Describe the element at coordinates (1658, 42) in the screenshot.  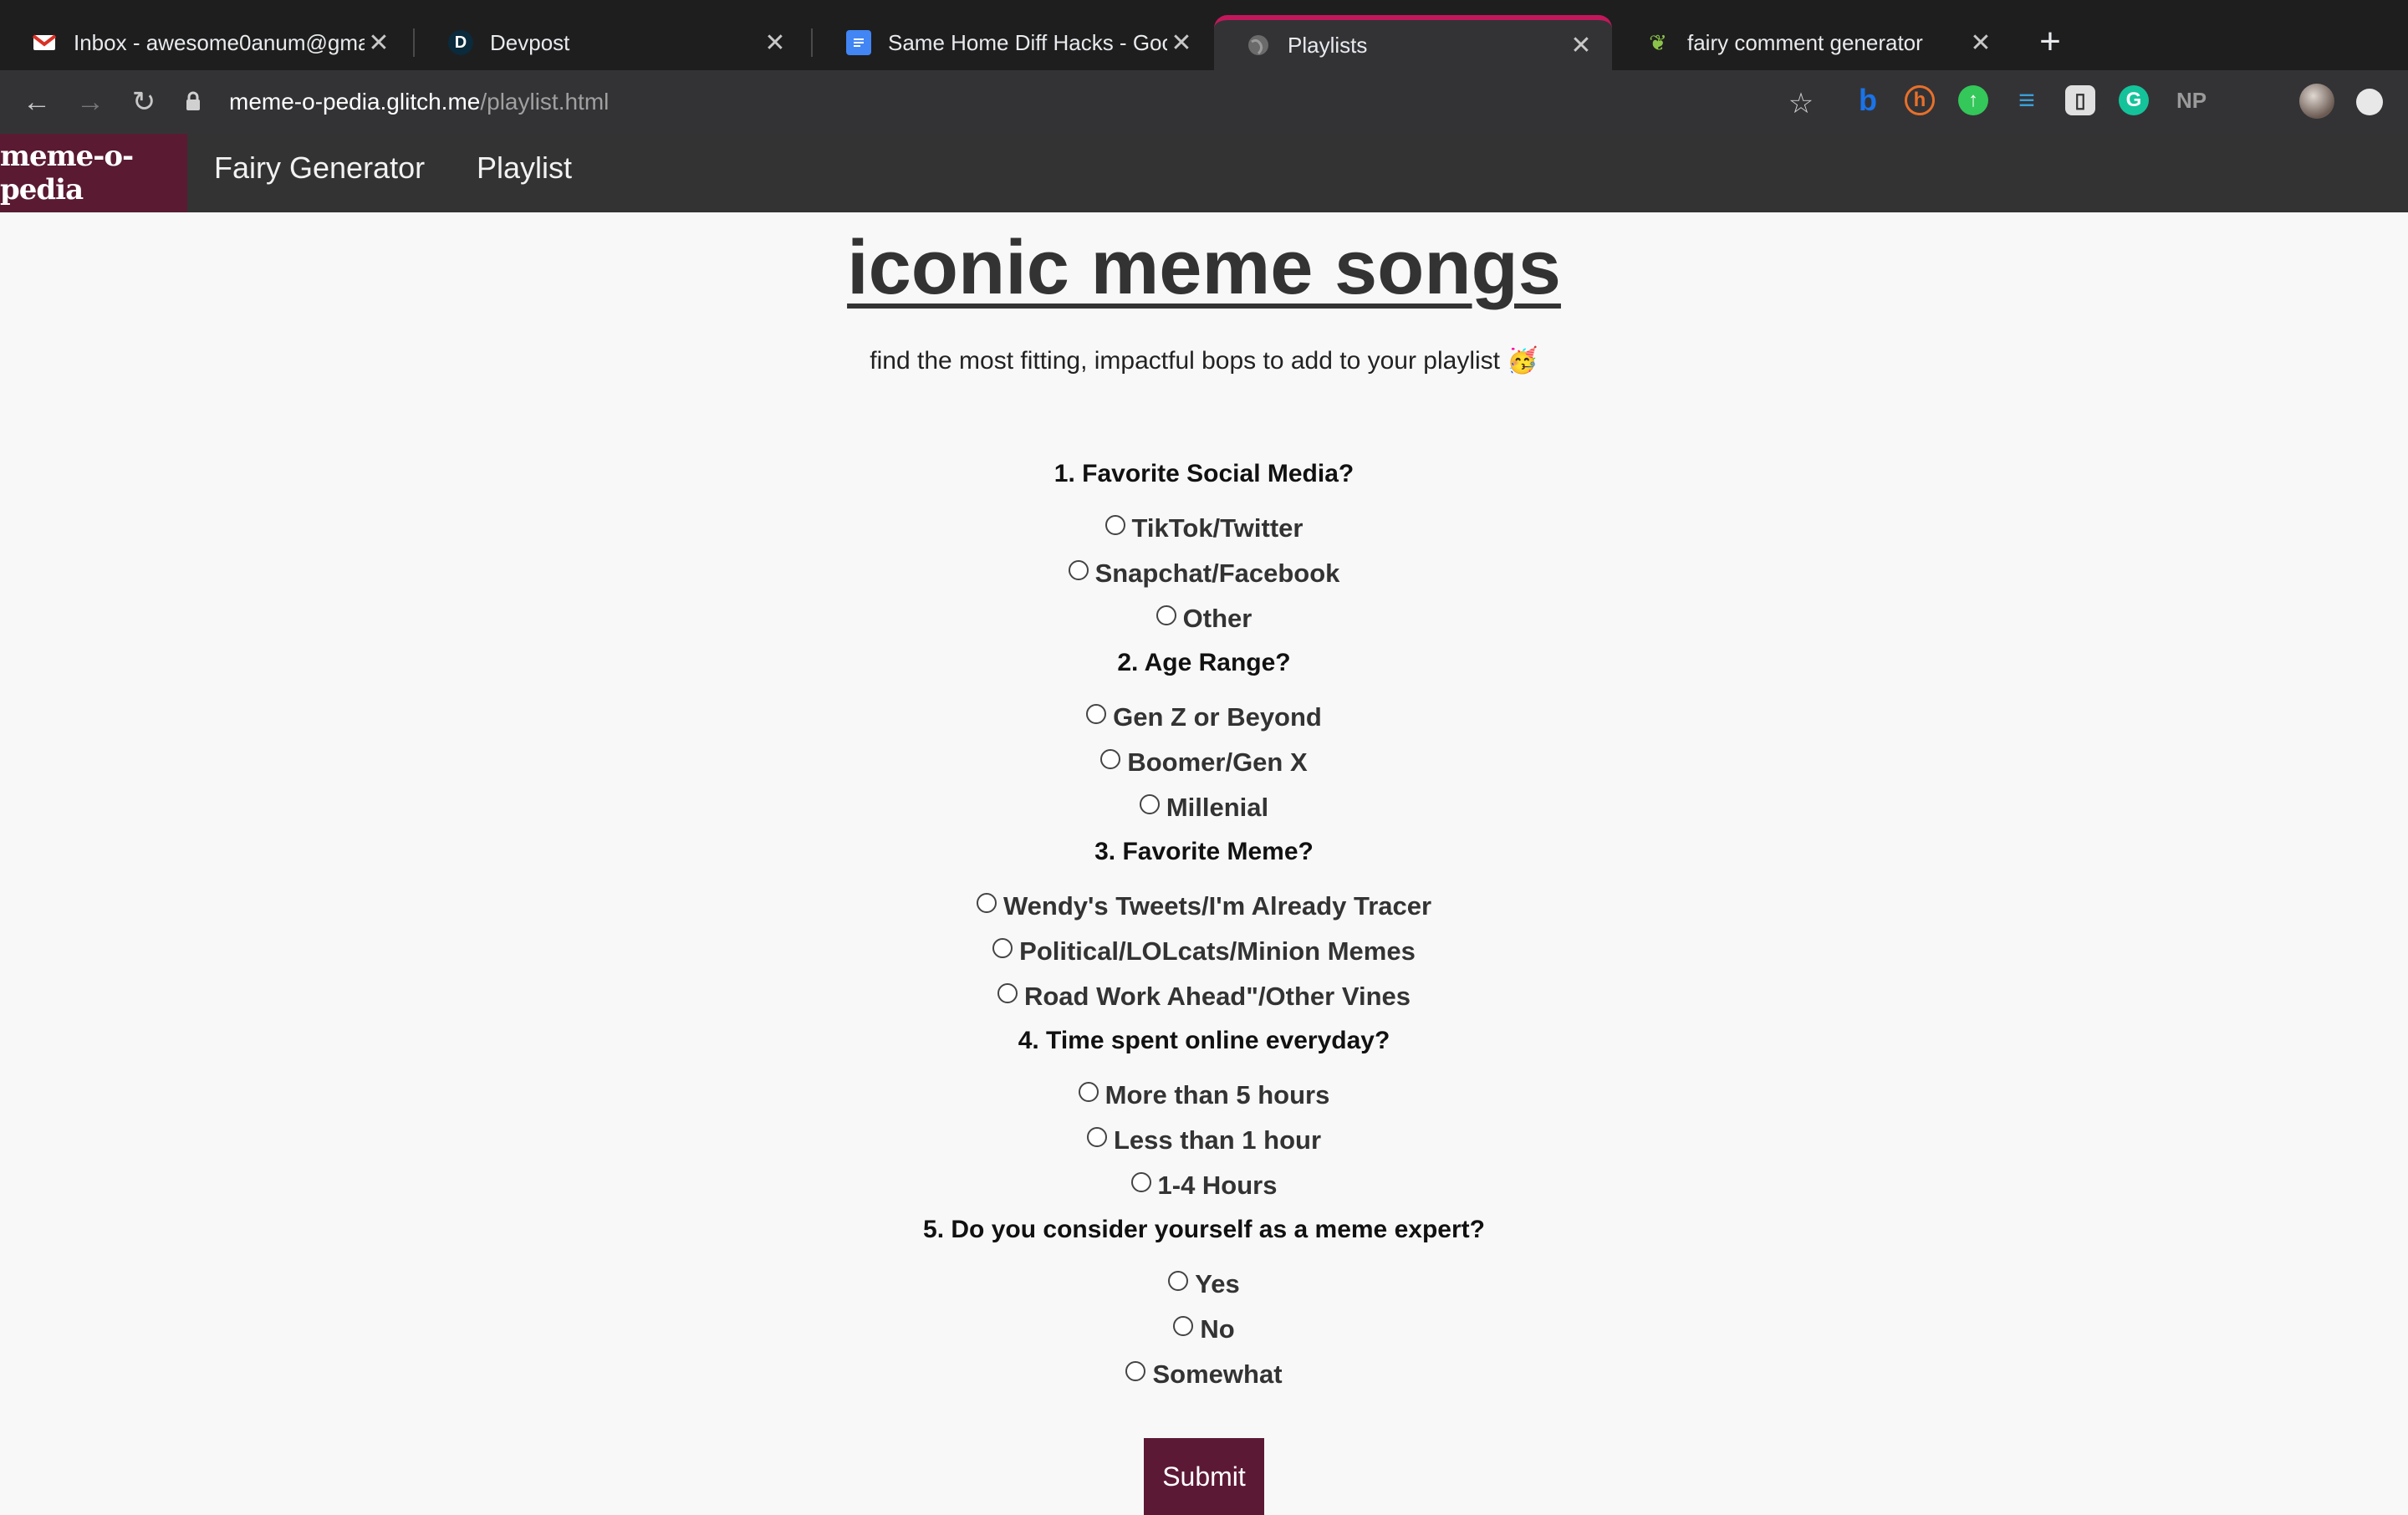
I see `butterfly-icon: ❦` at that location.